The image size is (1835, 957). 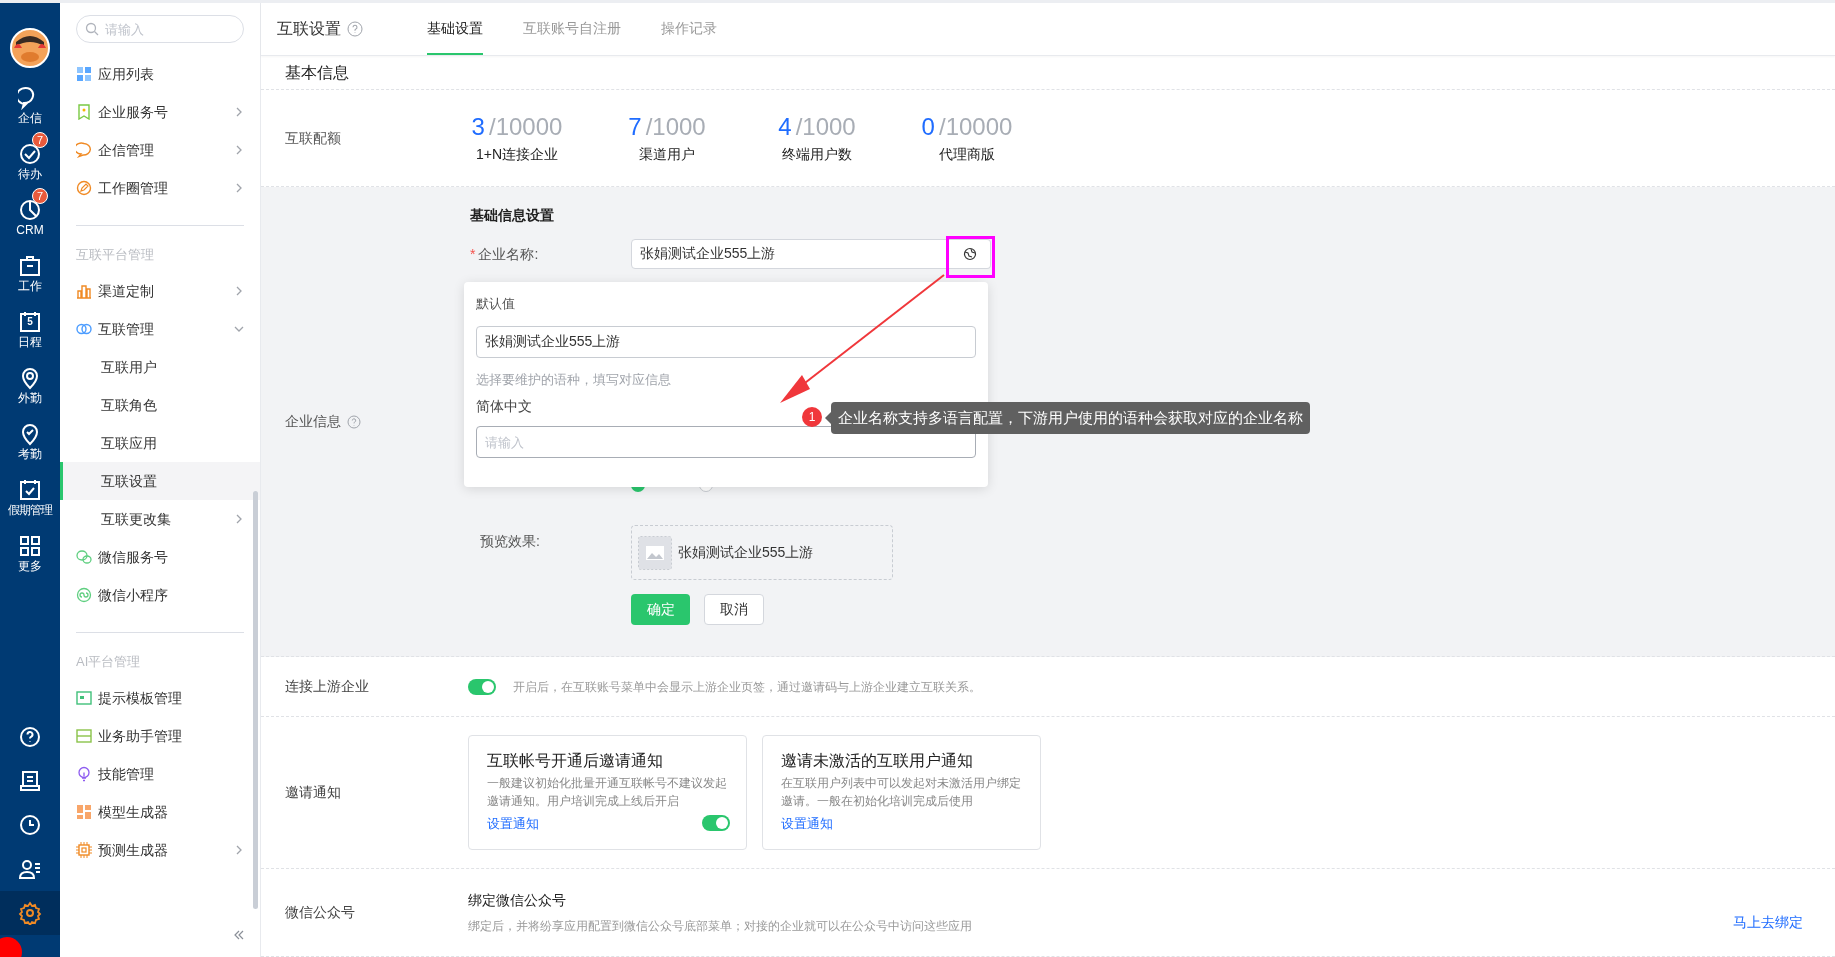 What do you see at coordinates (30, 109) in the screenshot?
I see `rail-item: 企信` at bounding box center [30, 109].